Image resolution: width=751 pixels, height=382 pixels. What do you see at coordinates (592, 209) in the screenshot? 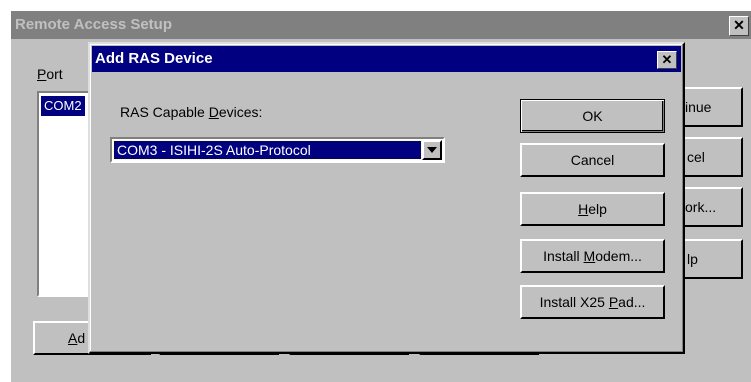
I see `help-button: Help` at bounding box center [592, 209].